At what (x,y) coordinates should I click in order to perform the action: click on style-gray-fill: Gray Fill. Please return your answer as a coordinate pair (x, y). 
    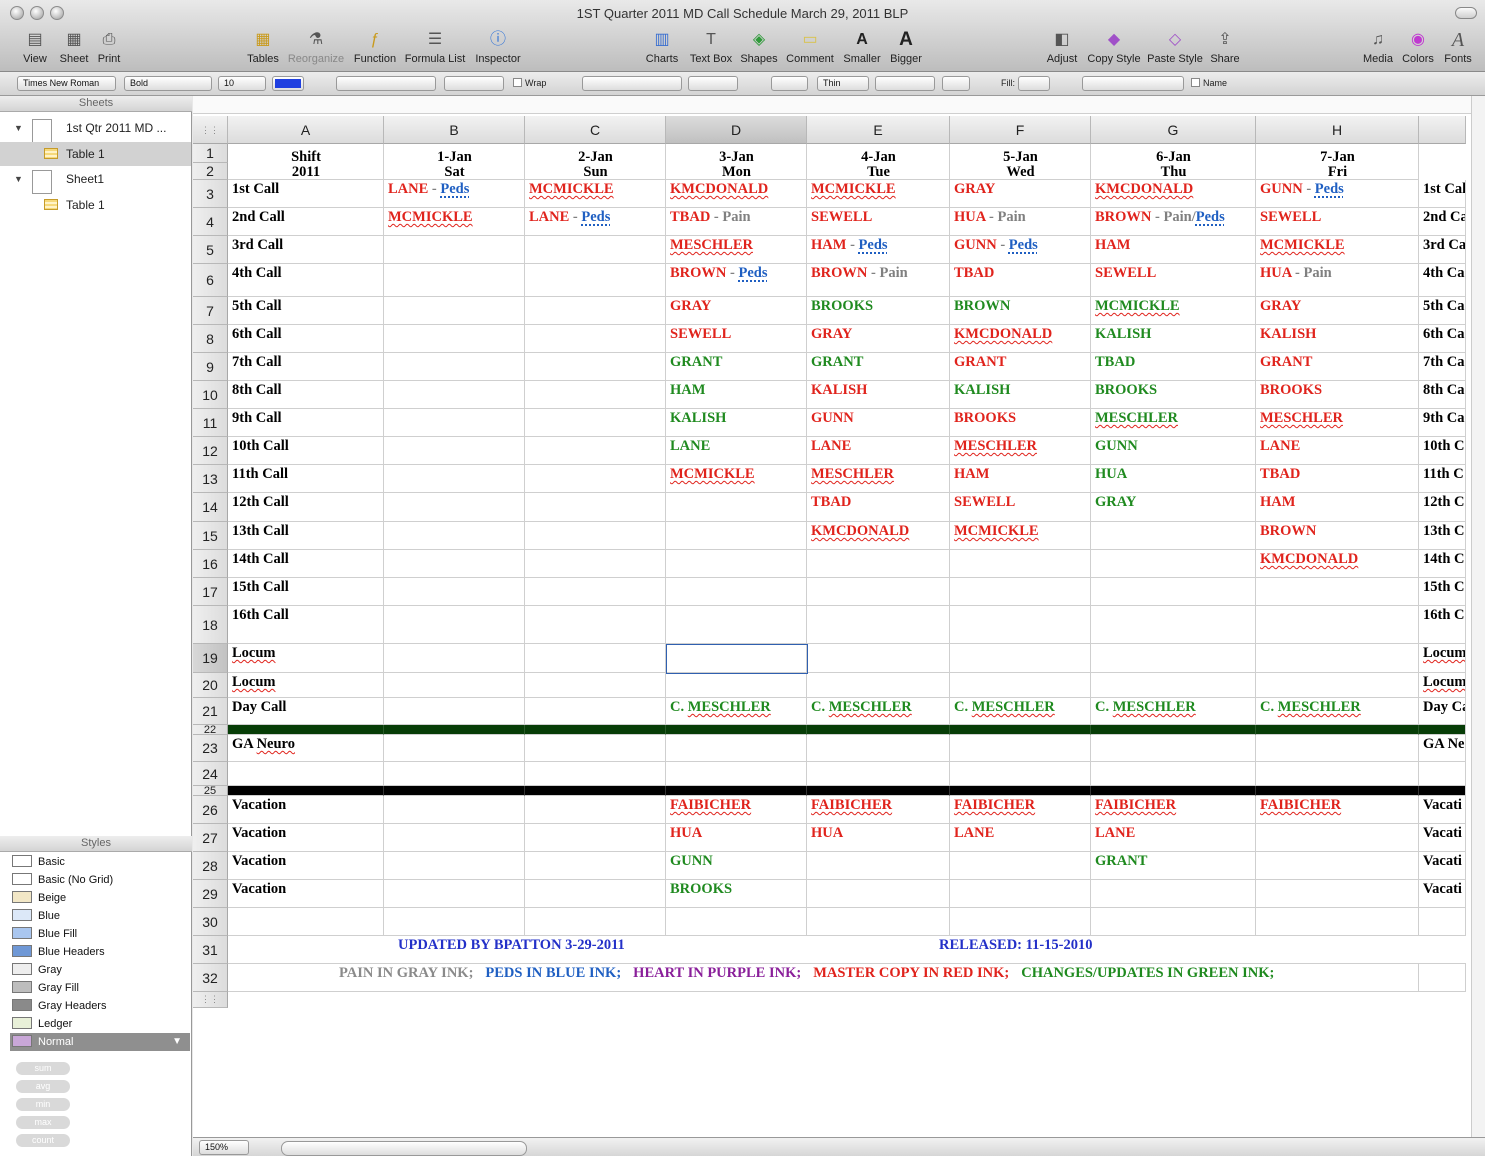
    Looking at the image, I should click on (102, 988).